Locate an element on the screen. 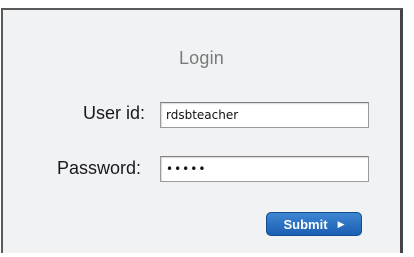 This screenshot has width=414, height=257. submit-button: Submit ▶ is located at coordinates (314, 224).